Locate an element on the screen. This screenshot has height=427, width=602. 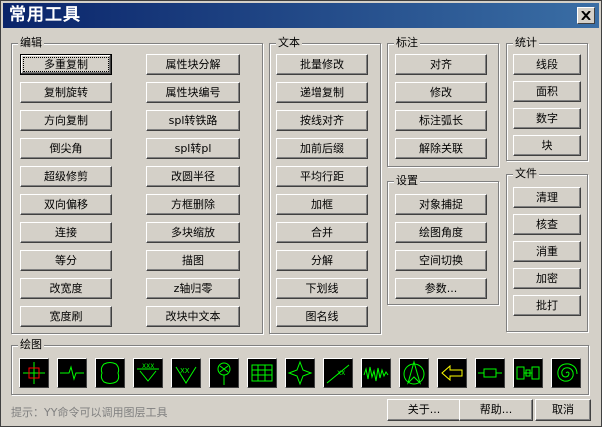
copy-rotate-button: 复制旋转 is located at coordinates (66, 92).